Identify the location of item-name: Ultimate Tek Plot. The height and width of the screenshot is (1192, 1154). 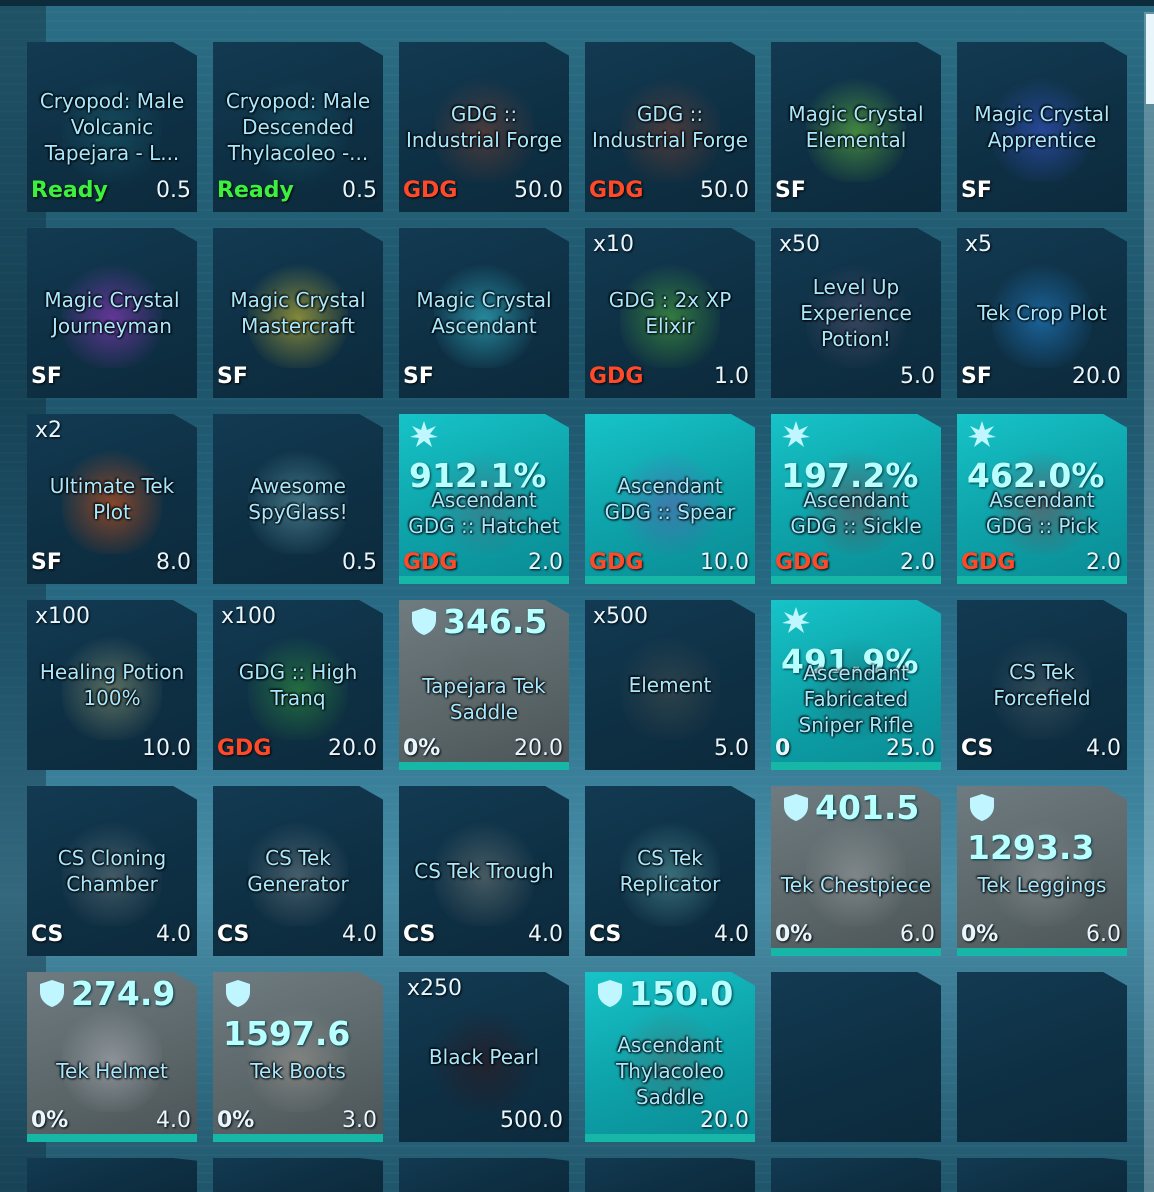
(112, 499).